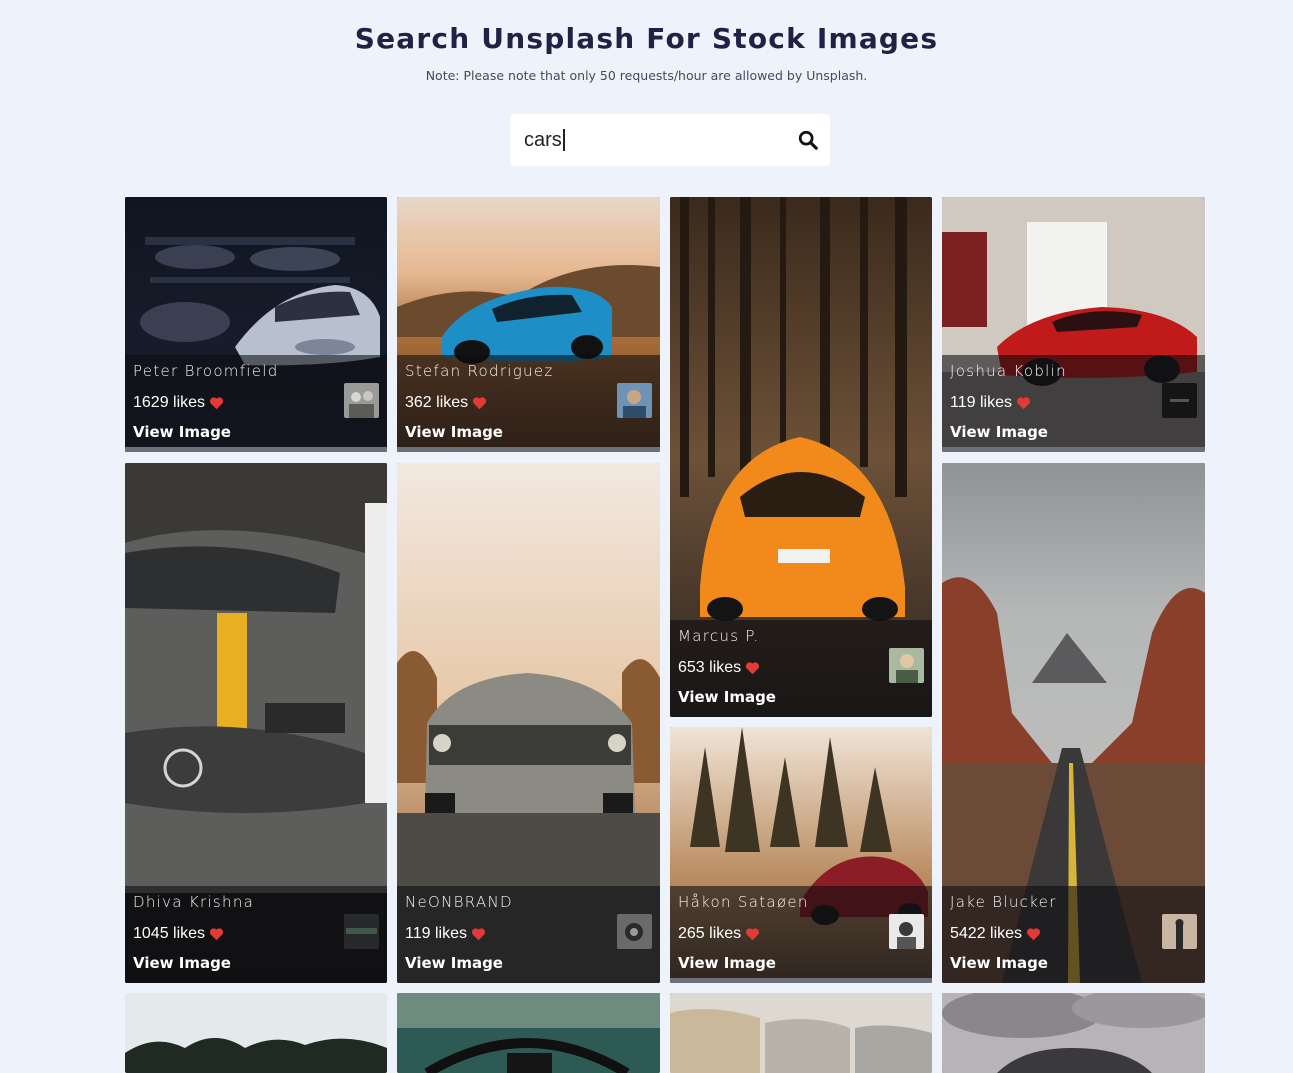 The width and height of the screenshot is (1293, 1073). I want to click on author-name: Joshua Koblin, so click(1008, 371).